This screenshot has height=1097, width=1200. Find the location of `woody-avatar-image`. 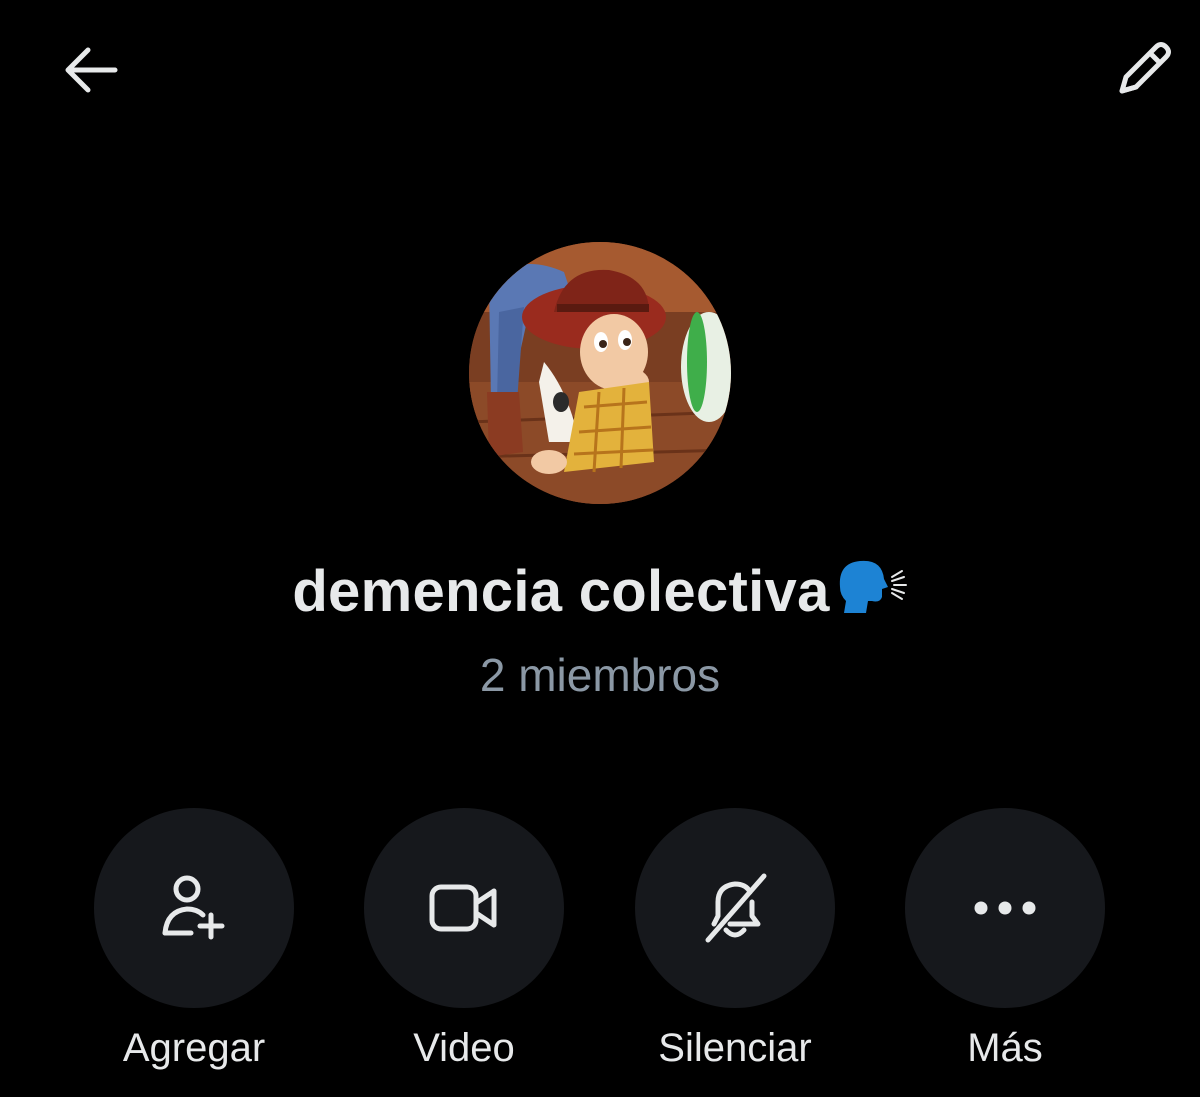

woody-avatar-image is located at coordinates (600, 373).